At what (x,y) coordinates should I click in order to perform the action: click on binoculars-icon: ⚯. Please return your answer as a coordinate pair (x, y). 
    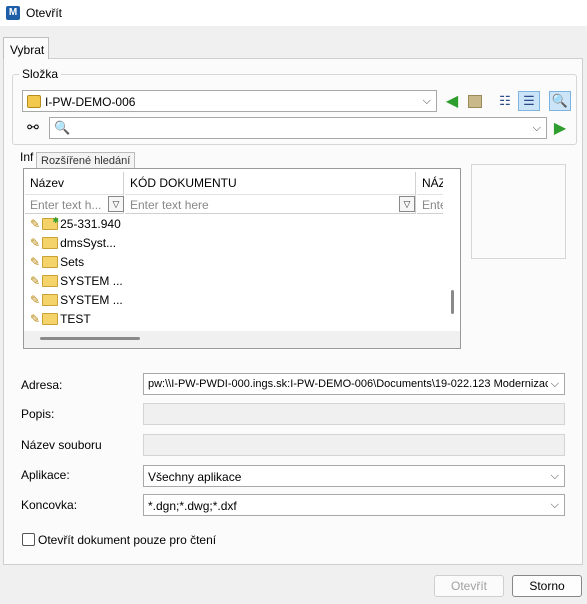
    Looking at the image, I should click on (33, 127).